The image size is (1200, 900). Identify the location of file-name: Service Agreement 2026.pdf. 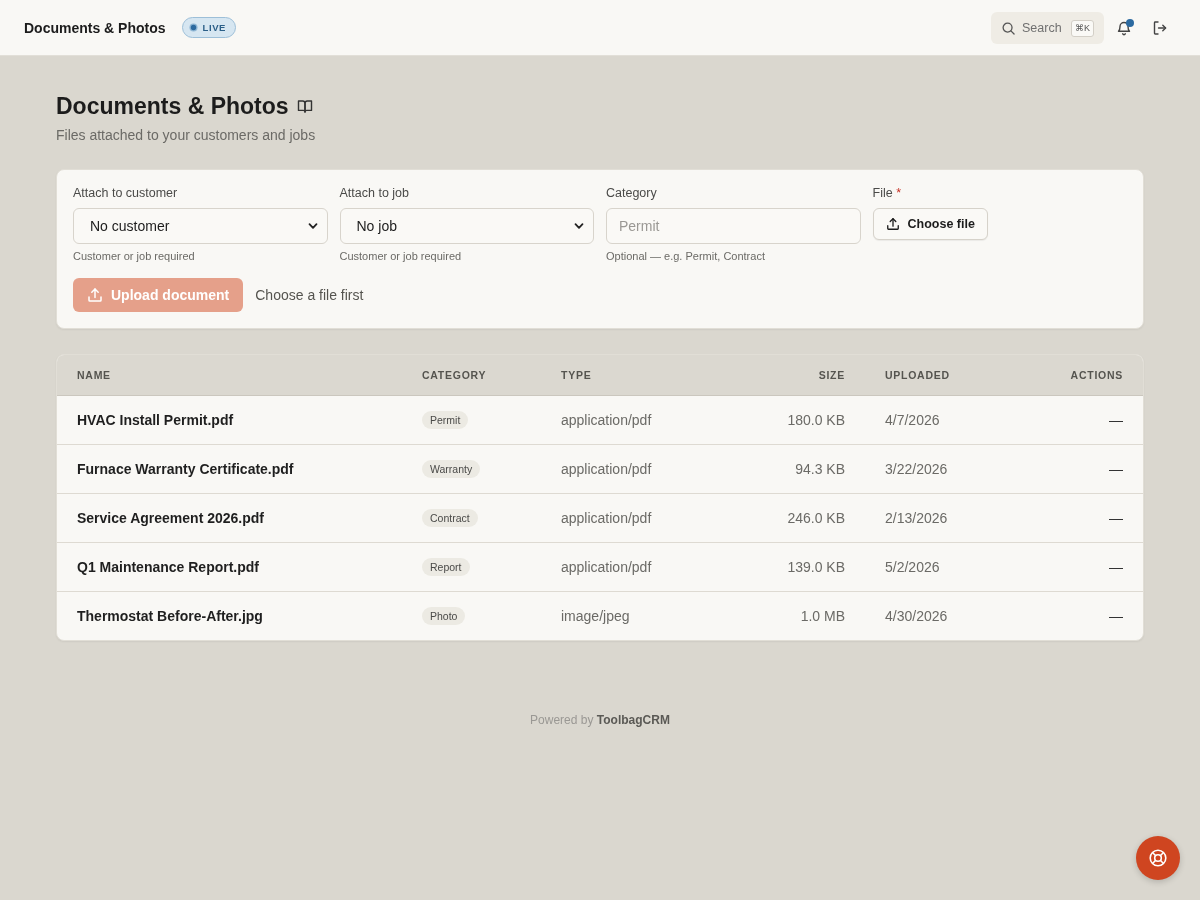
(170, 518).